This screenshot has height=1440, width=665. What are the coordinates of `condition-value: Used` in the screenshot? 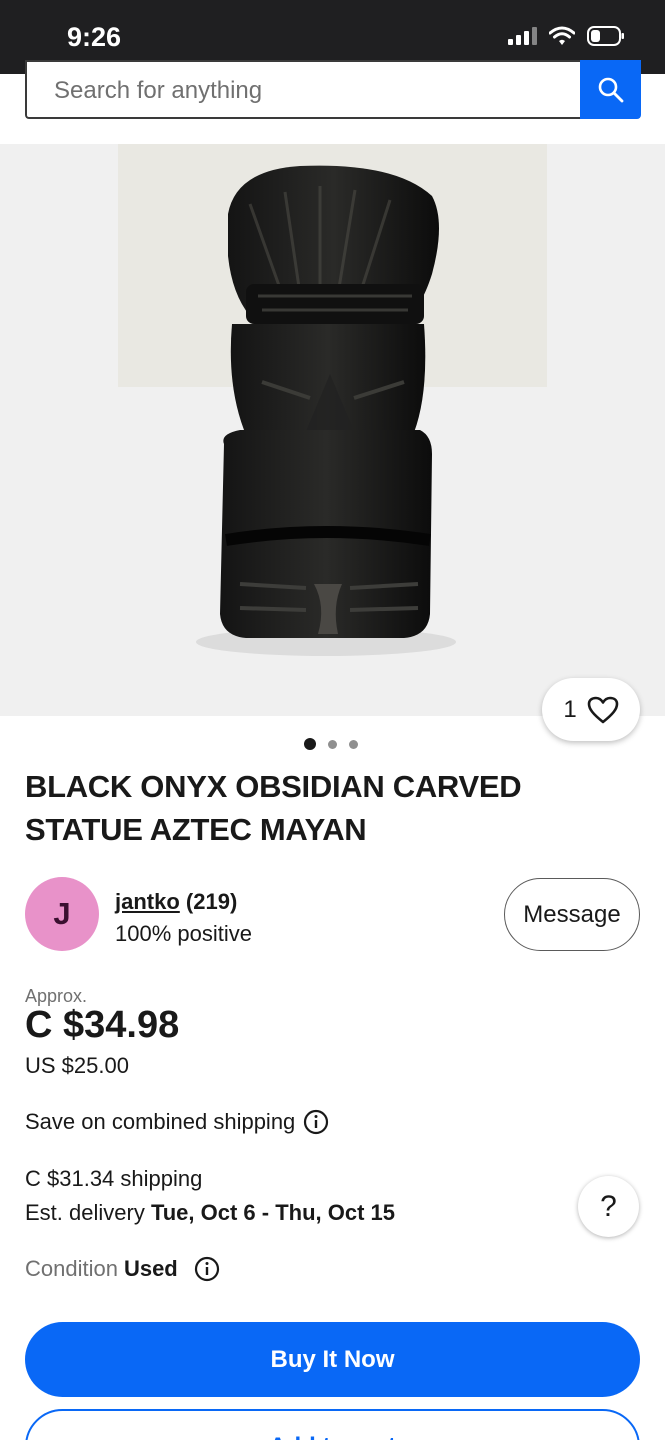 It's located at (150, 1268).